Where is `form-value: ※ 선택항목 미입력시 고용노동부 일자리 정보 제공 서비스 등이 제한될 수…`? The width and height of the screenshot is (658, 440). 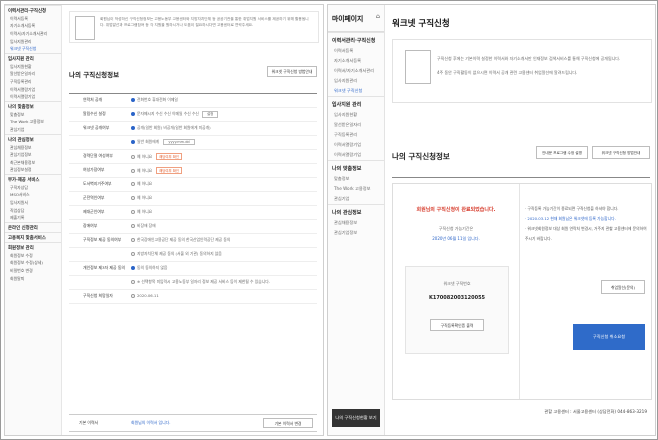 form-value: ※ 선택항목 미입력시 고용노동부 일자리 정보 제공 서비스 등이 제한될 수… is located at coordinates (200, 282).